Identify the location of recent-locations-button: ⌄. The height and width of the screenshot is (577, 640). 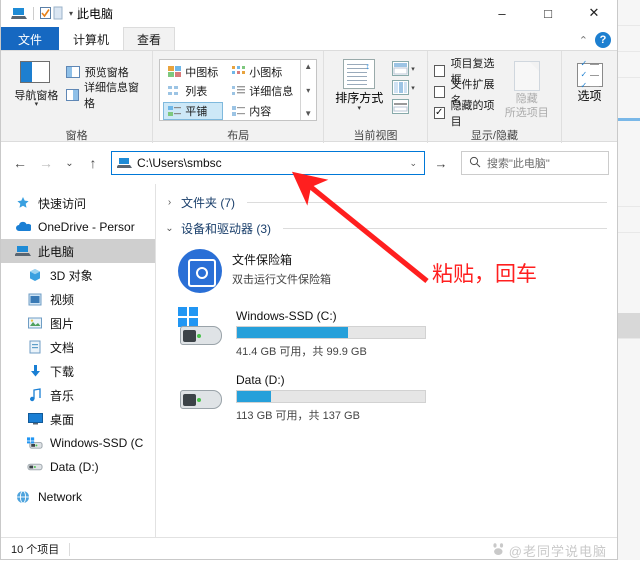
(69, 163).